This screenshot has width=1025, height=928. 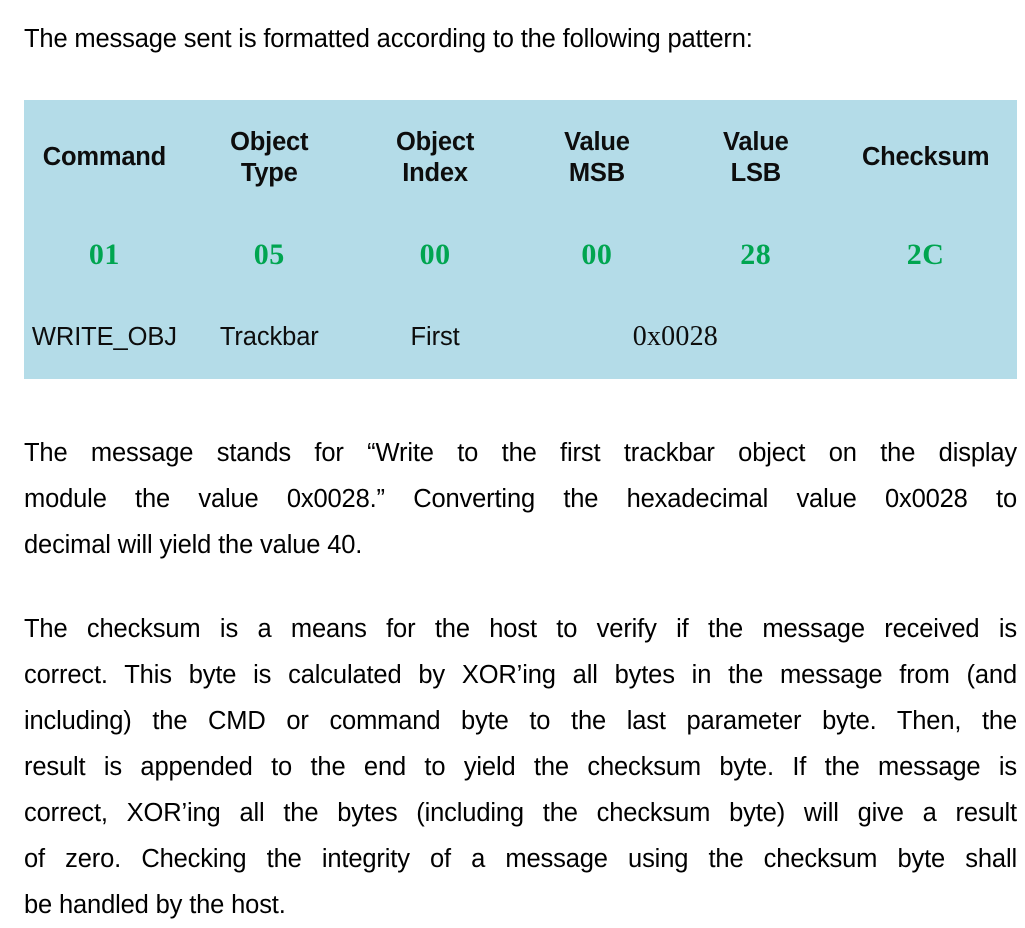 I want to click on table-hex-value-row: 01 05 00 00 28 2C, so click(x=520, y=255).